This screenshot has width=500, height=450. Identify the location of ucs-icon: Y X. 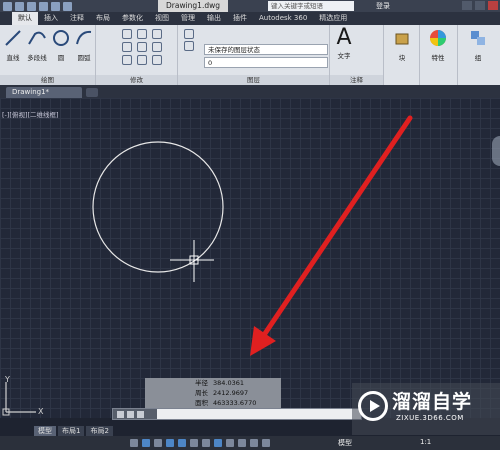
(23, 395).